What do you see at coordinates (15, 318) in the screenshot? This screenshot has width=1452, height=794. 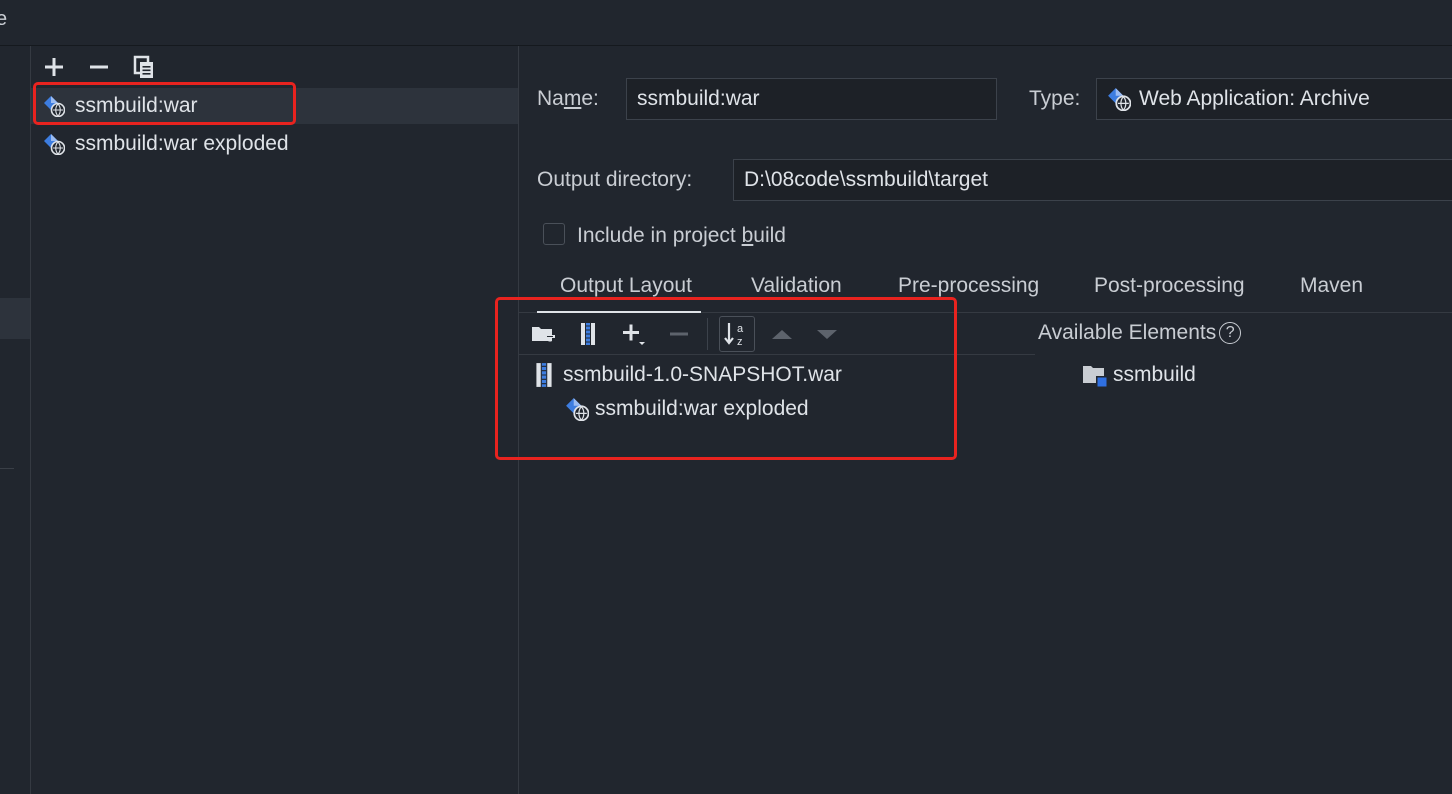 I see `category-strip-selected-item` at bounding box center [15, 318].